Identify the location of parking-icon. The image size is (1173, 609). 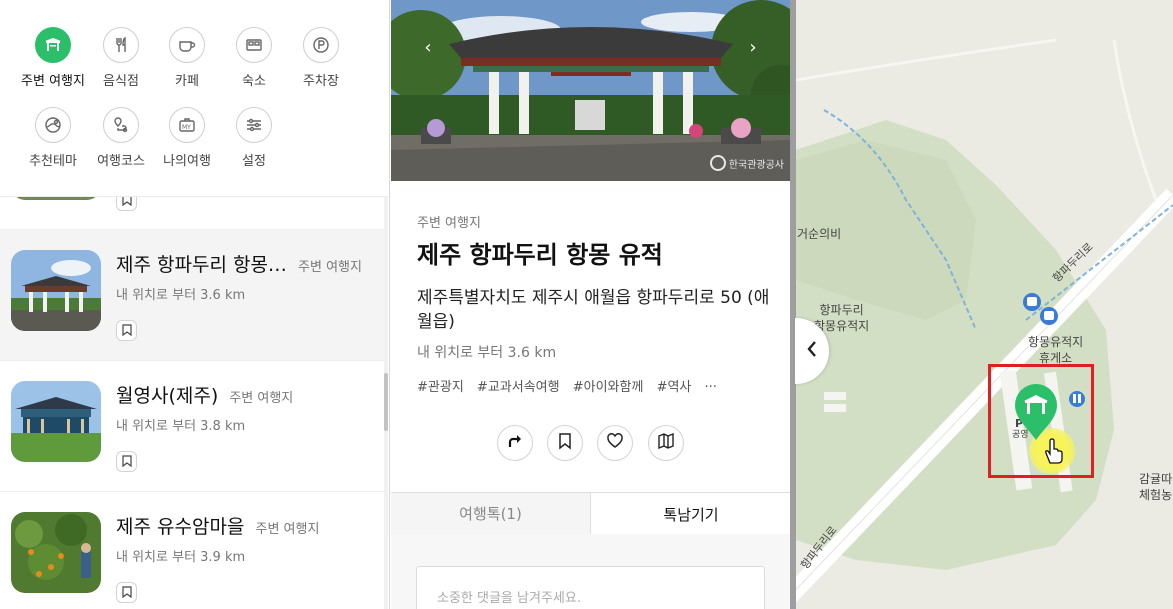
(321, 45).